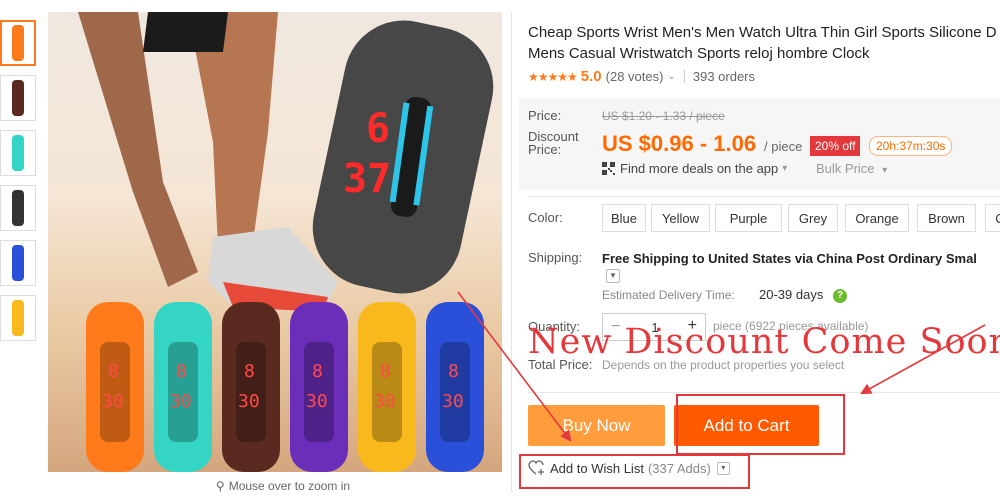  Describe the element at coordinates (840, 296) in the screenshot. I see `help-icon: ?` at that location.